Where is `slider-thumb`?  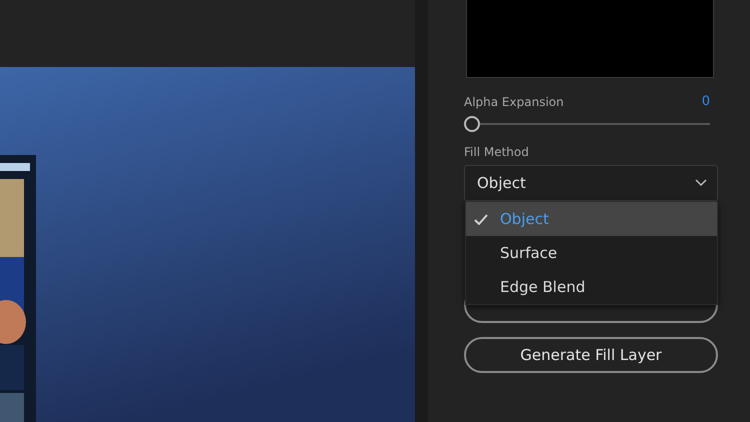 slider-thumb is located at coordinates (472, 124).